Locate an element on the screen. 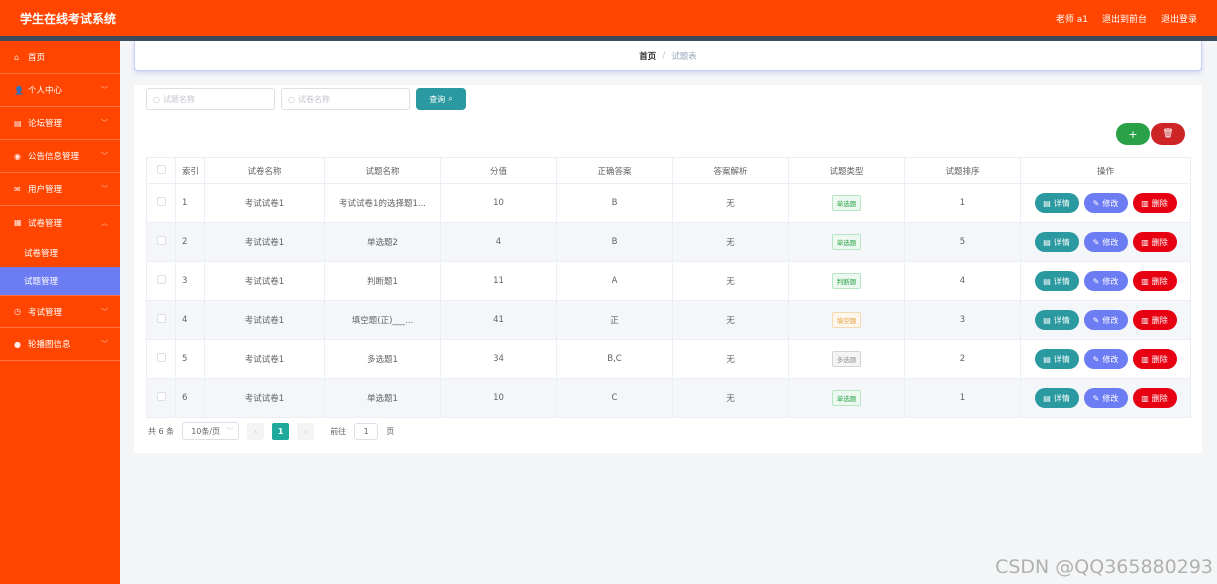 The width and height of the screenshot is (1217, 584). search-row: ○ 试题名称 ○ 试卷名称 查询 ⌕ is located at coordinates (306, 99).